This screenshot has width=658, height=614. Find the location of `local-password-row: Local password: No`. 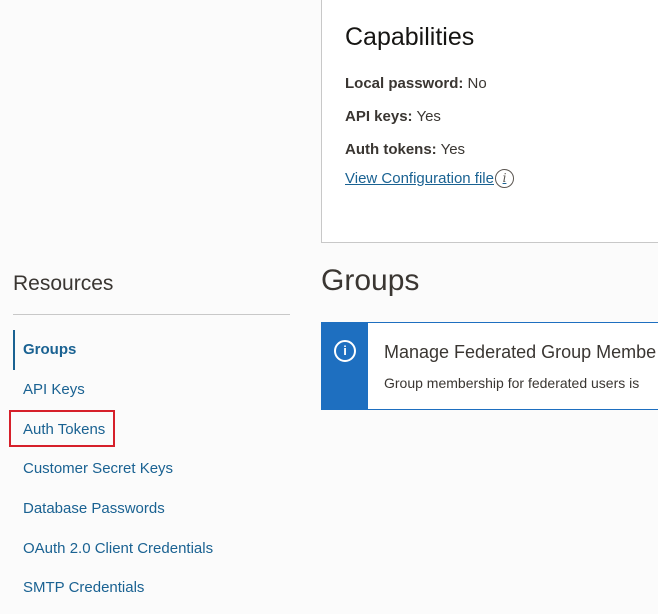

local-password-row: Local password: No is located at coordinates (416, 83).